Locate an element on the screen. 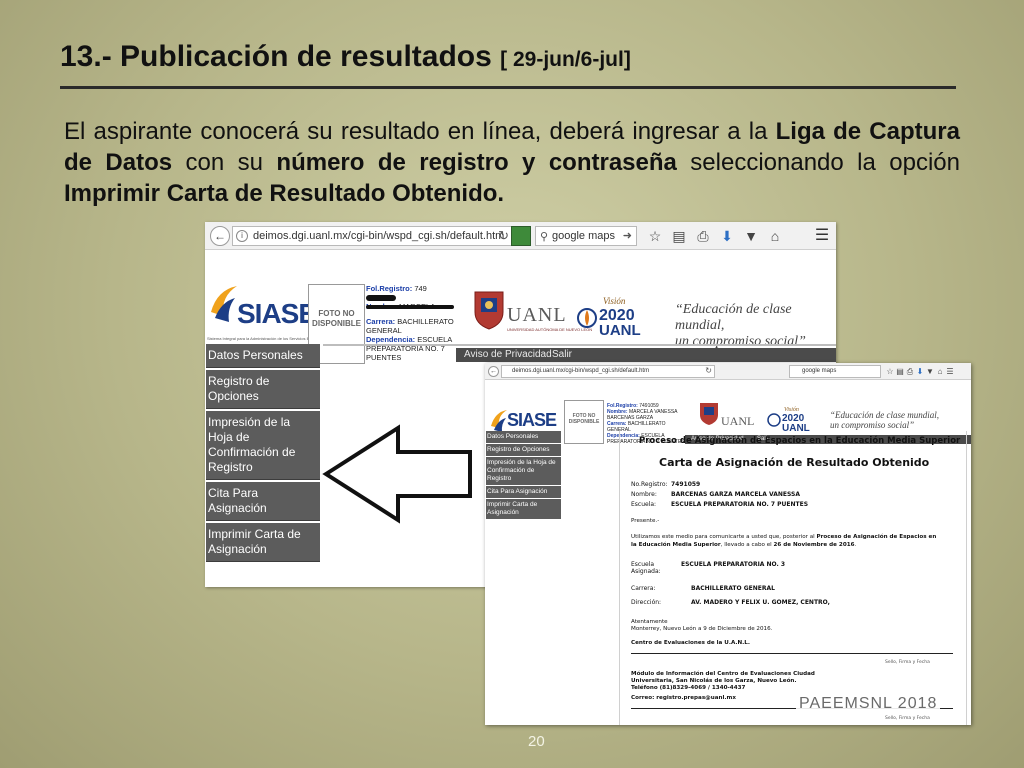  letter-telefono: Teléfono (81)8329-4069 / 1340-4437 is located at coordinates (688, 688).